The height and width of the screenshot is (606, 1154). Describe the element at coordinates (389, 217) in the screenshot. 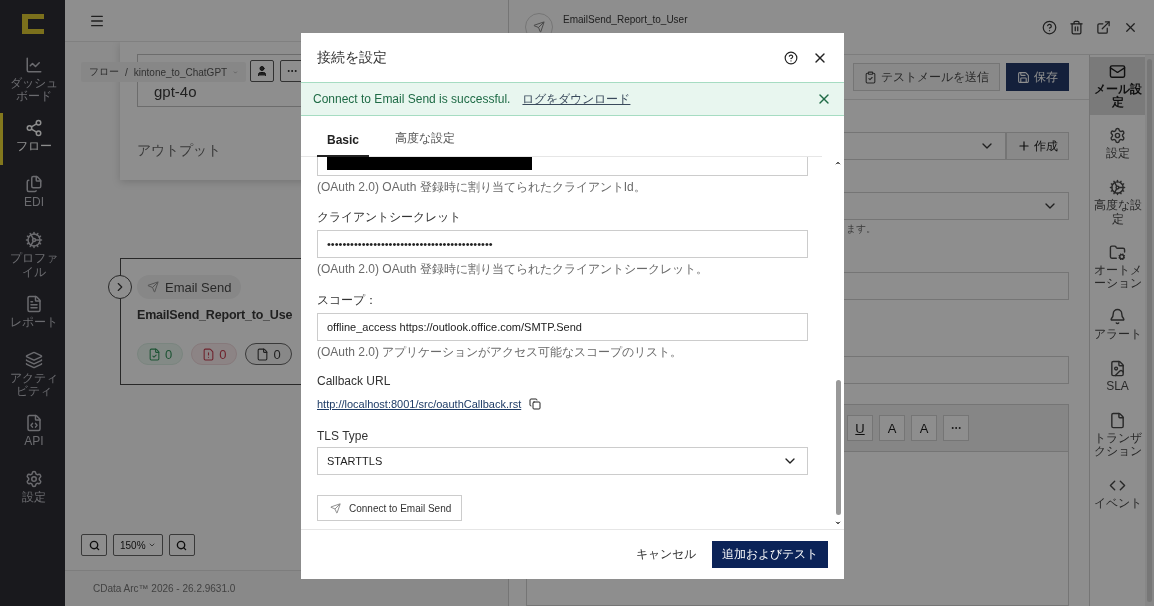

I see `field-label: クライアントシークレット` at that location.